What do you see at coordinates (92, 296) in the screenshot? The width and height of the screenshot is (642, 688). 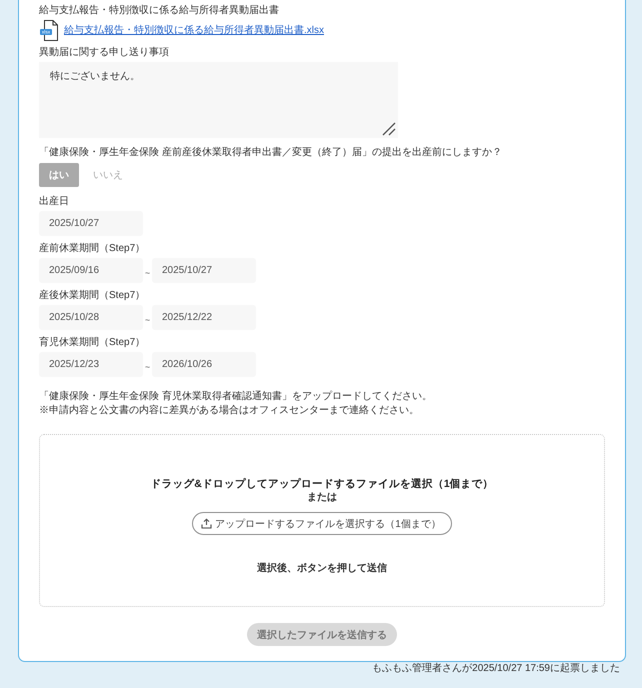 I see `field-label: 産後休業期間（Step7）` at bounding box center [92, 296].